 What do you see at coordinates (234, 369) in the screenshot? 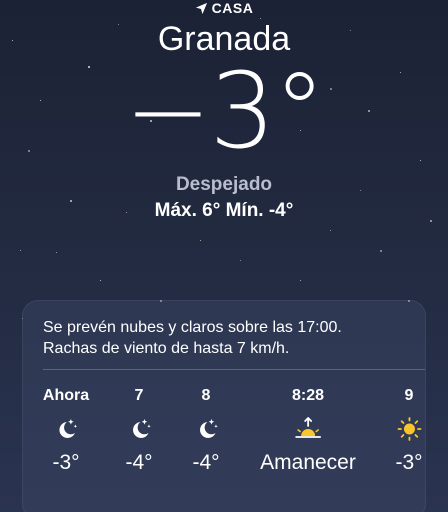
I see `divider` at bounding box center [234, 369].